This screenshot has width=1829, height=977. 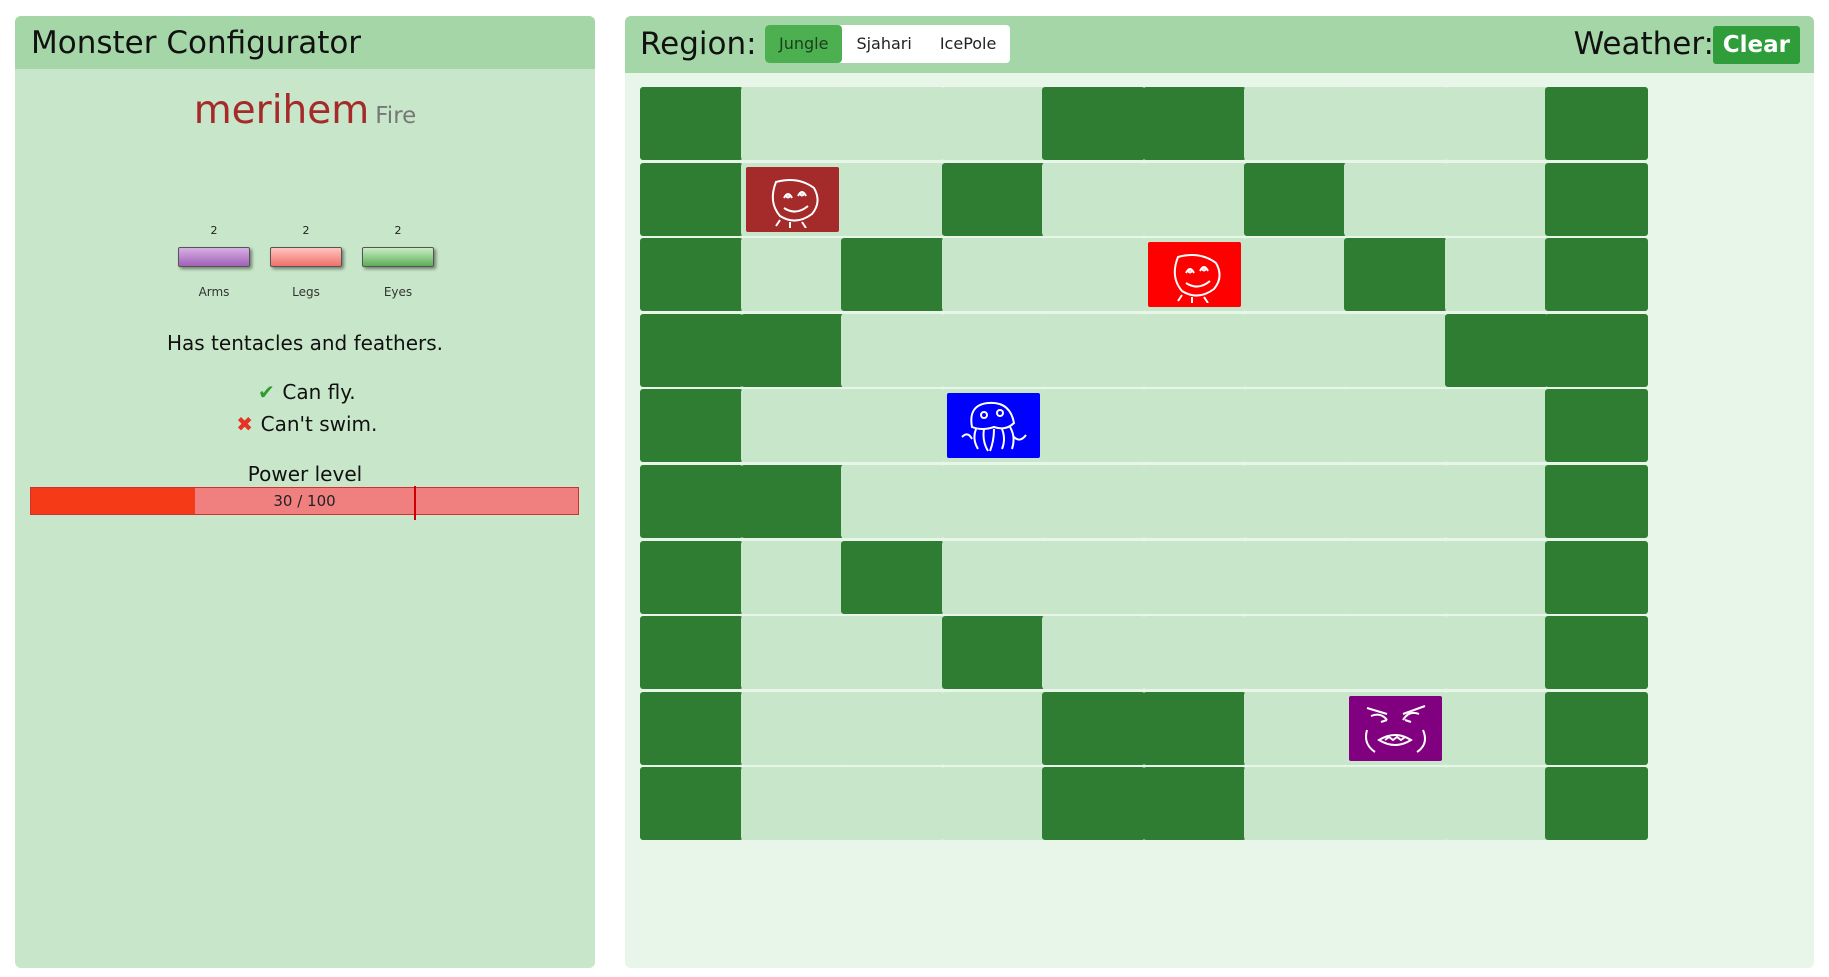 What do you see at coordinates (968, 44) in the screenshot?
I see `region-tab-icepole: IcePole` at bounding box center [968, 44].